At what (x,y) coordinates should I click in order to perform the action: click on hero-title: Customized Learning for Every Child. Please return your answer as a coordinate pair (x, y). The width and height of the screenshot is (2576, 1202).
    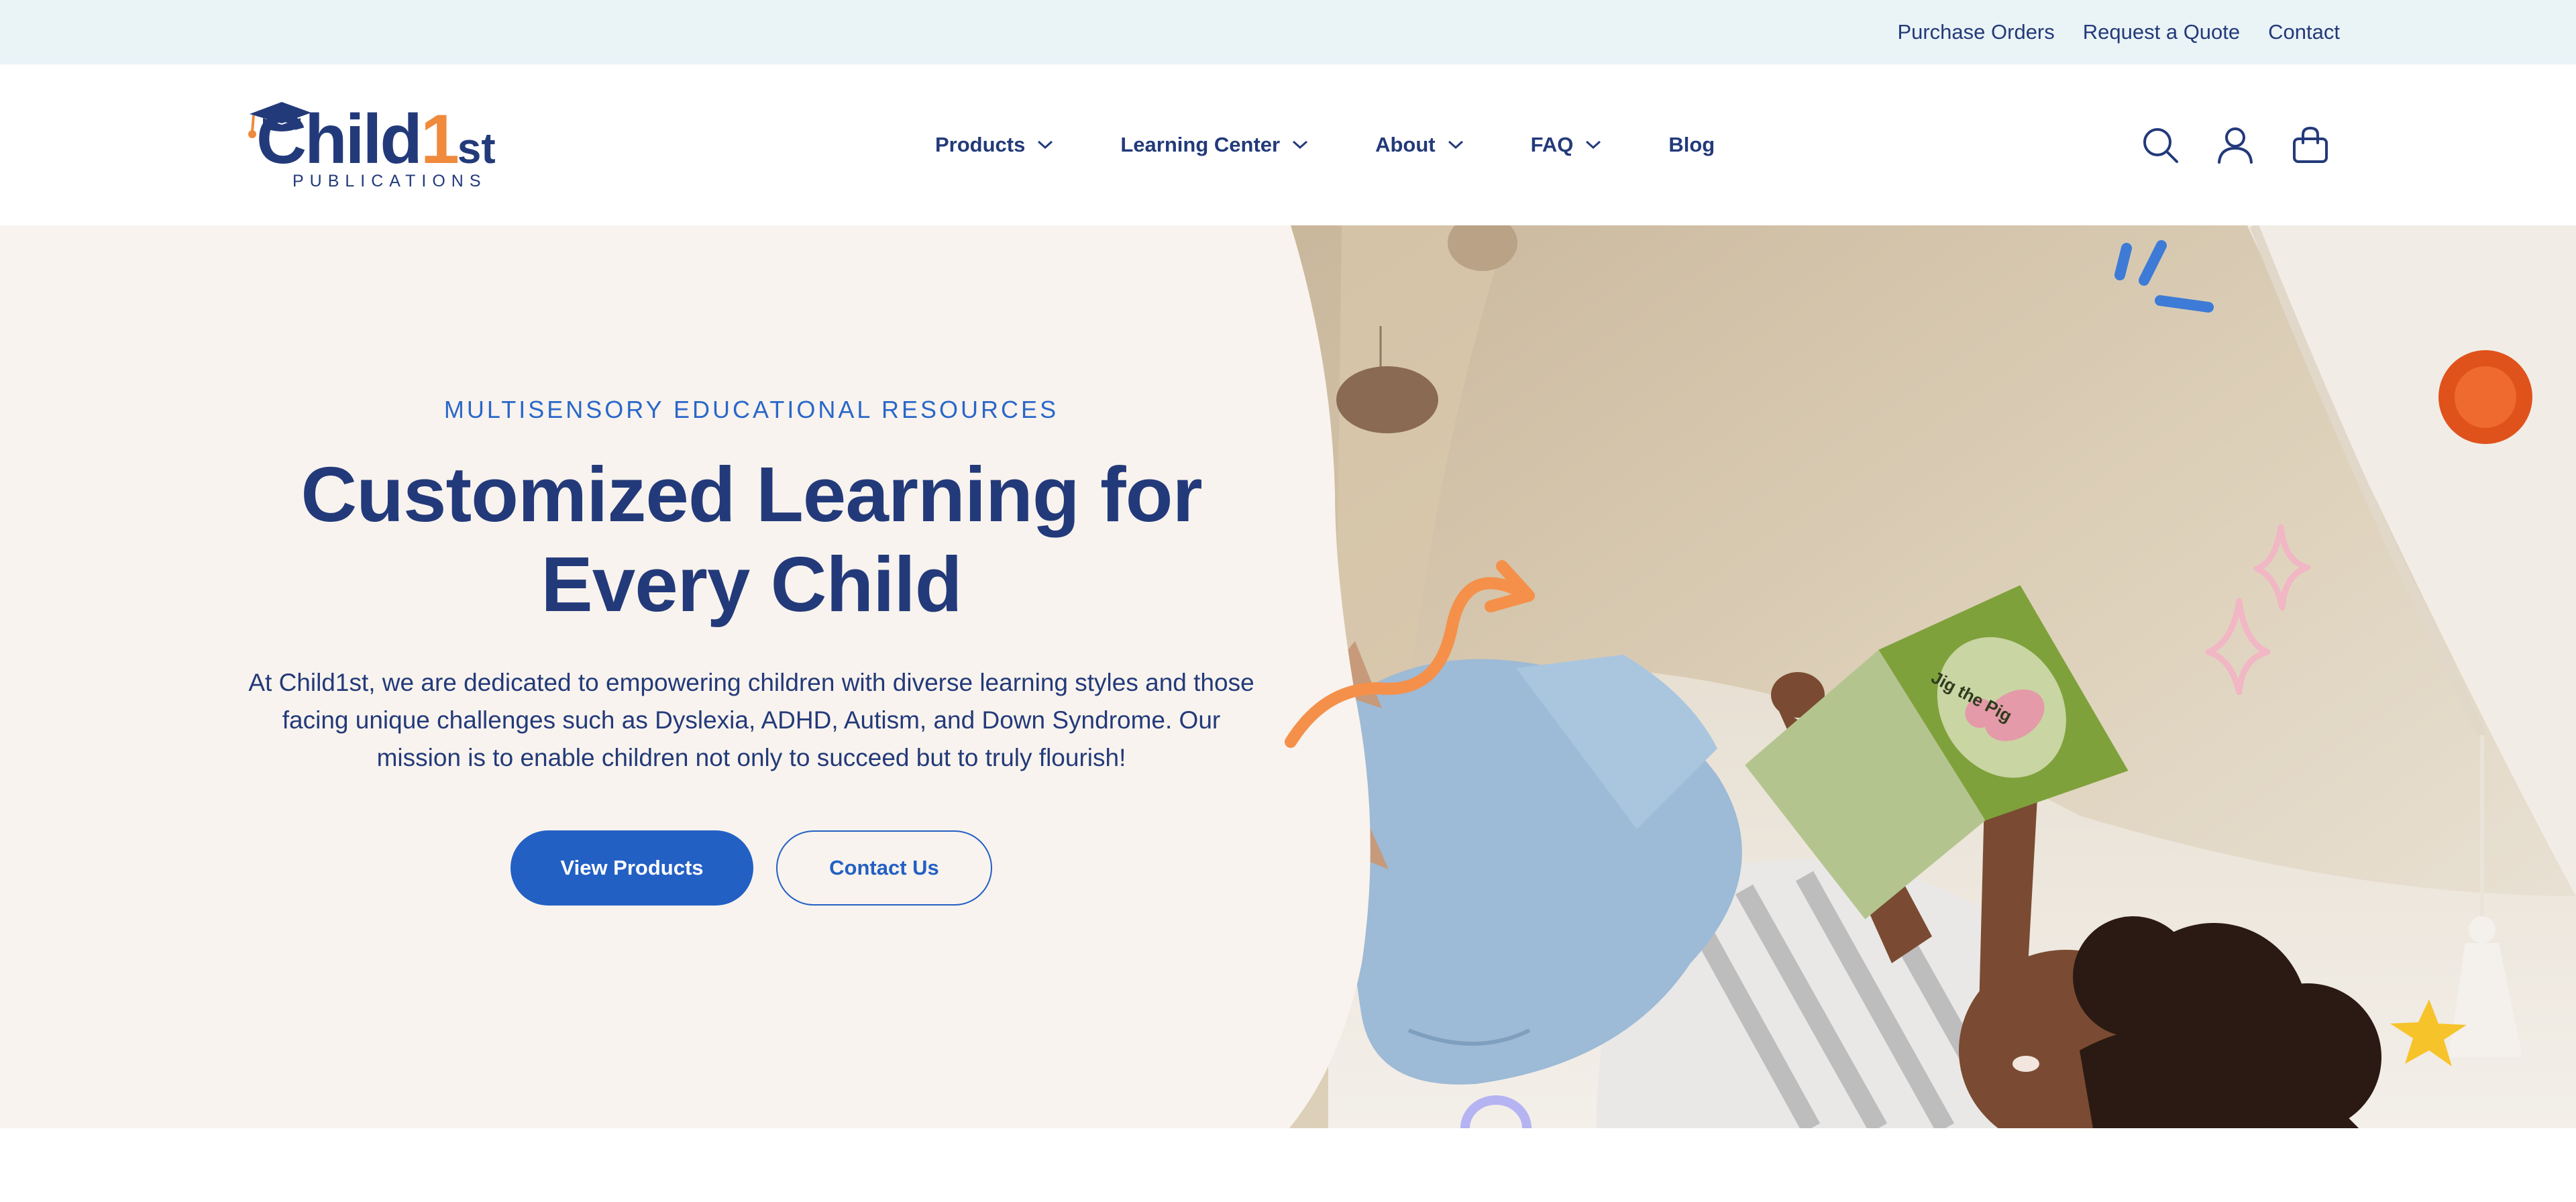
    Looking at the image, I should click on (751, 539).